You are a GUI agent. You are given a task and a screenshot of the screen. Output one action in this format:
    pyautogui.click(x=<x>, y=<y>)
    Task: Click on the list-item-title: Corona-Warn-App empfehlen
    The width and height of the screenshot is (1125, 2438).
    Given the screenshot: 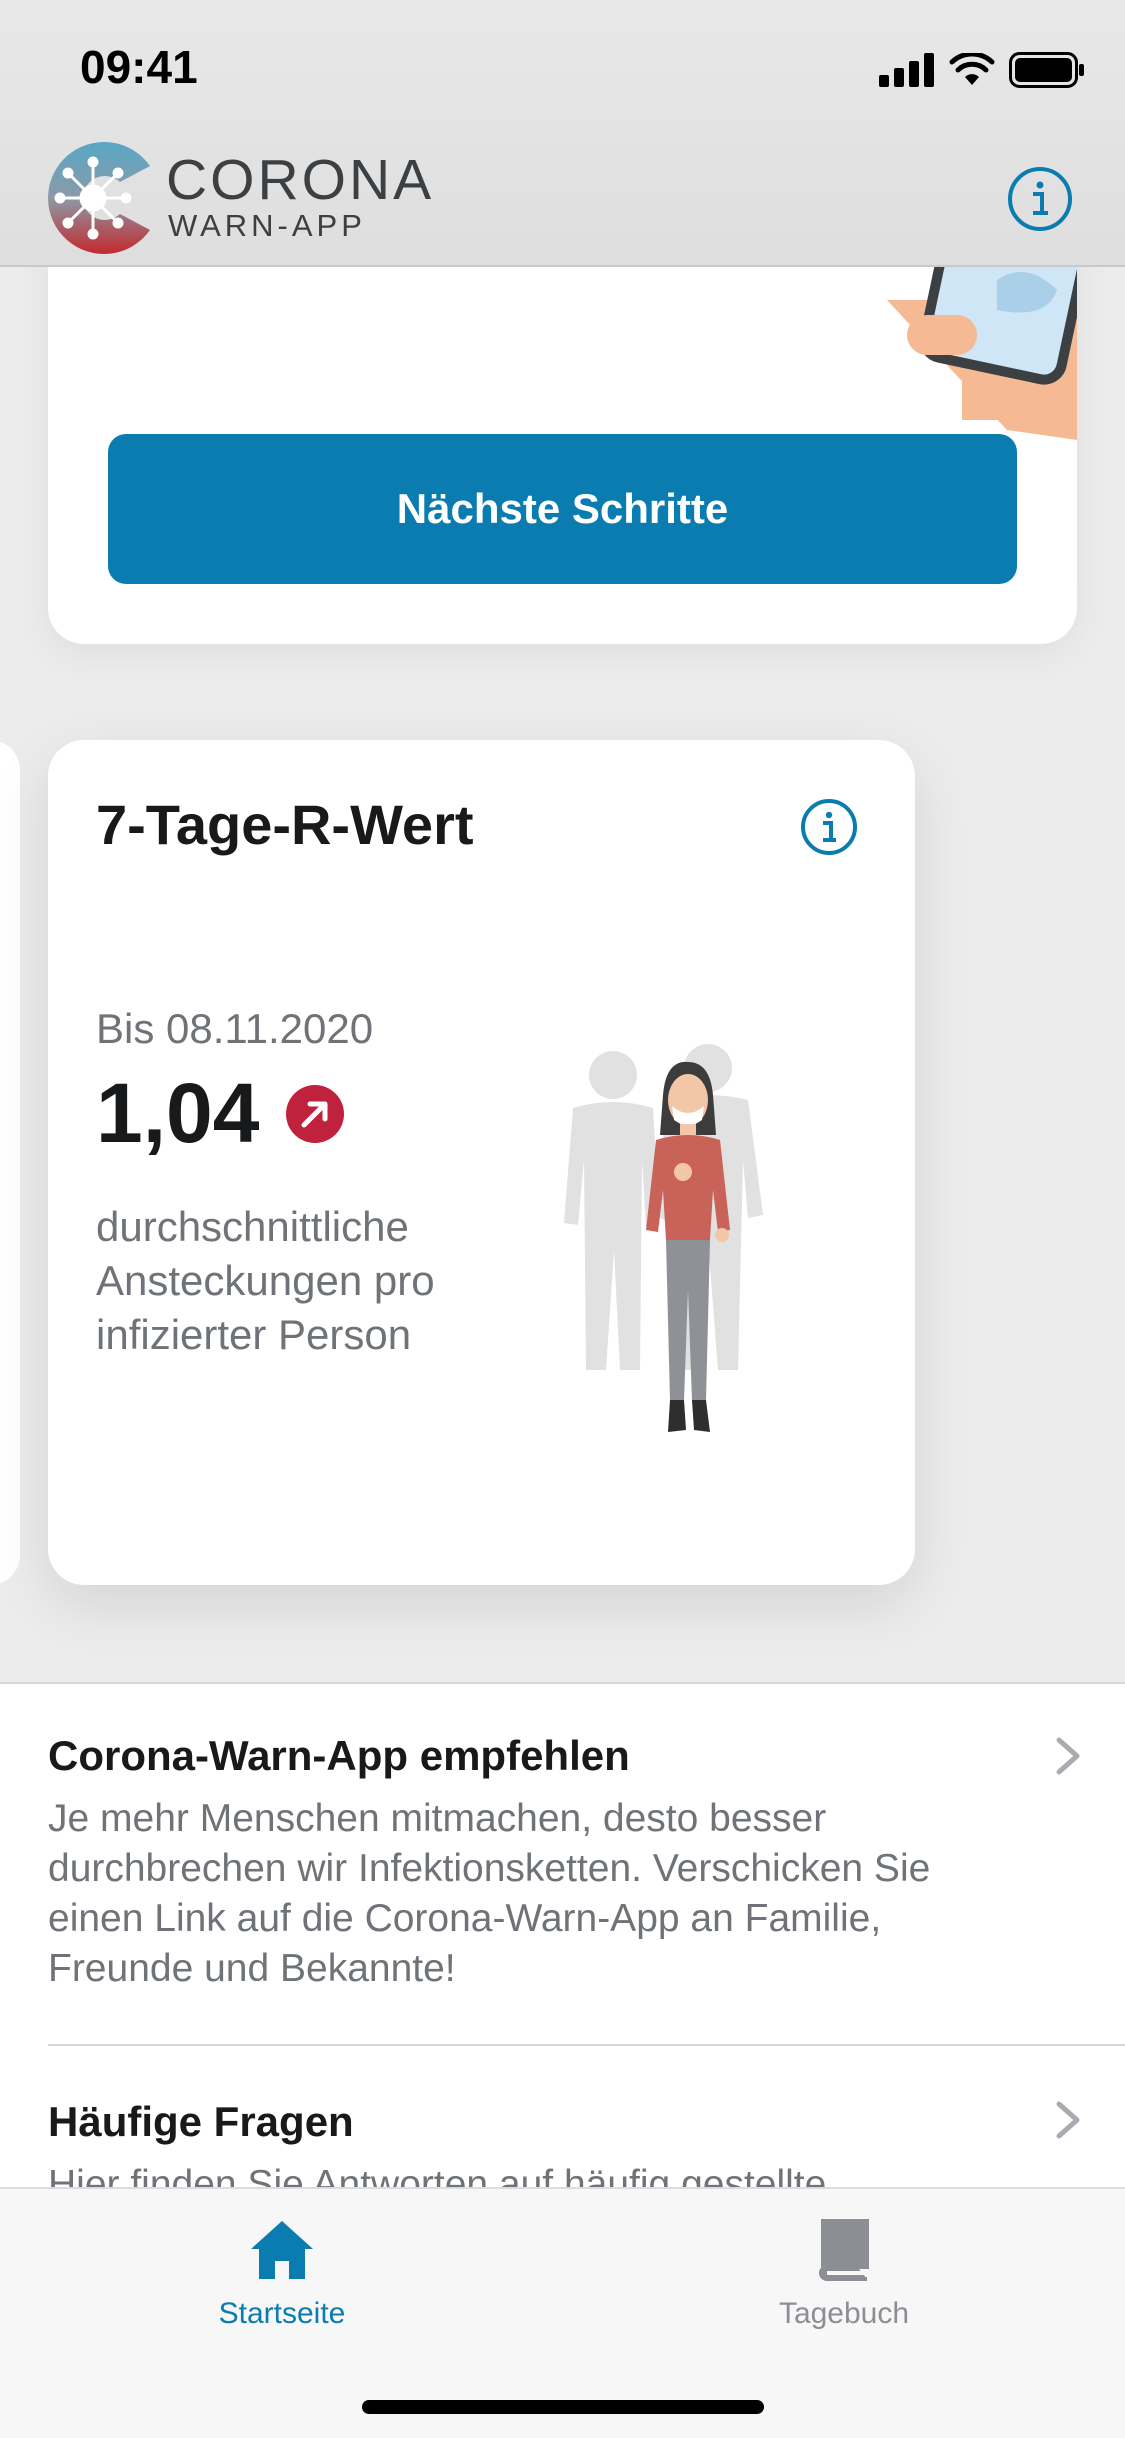 What is the action you would take?
    pyautogui.click(x=339, y=1755)
    